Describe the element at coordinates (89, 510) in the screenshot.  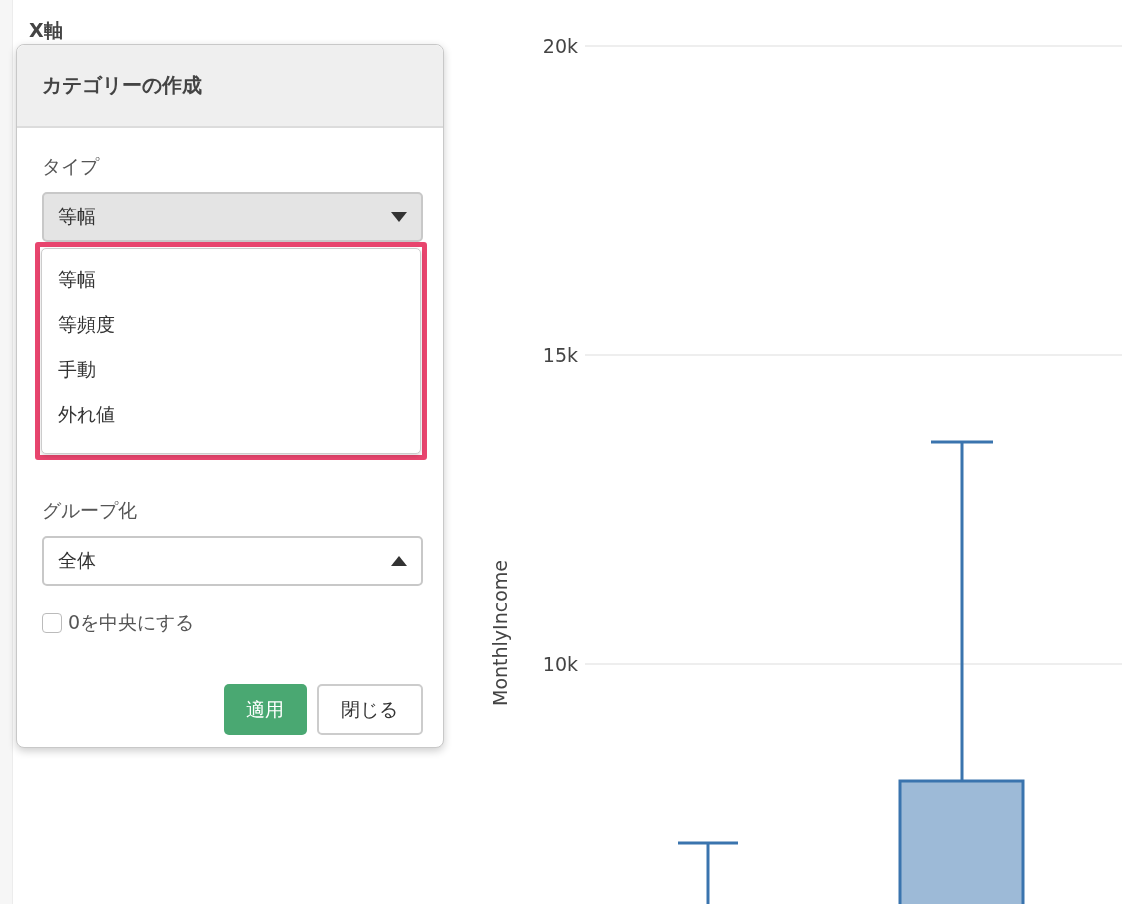
I see `field-label: グループ化` at that location.